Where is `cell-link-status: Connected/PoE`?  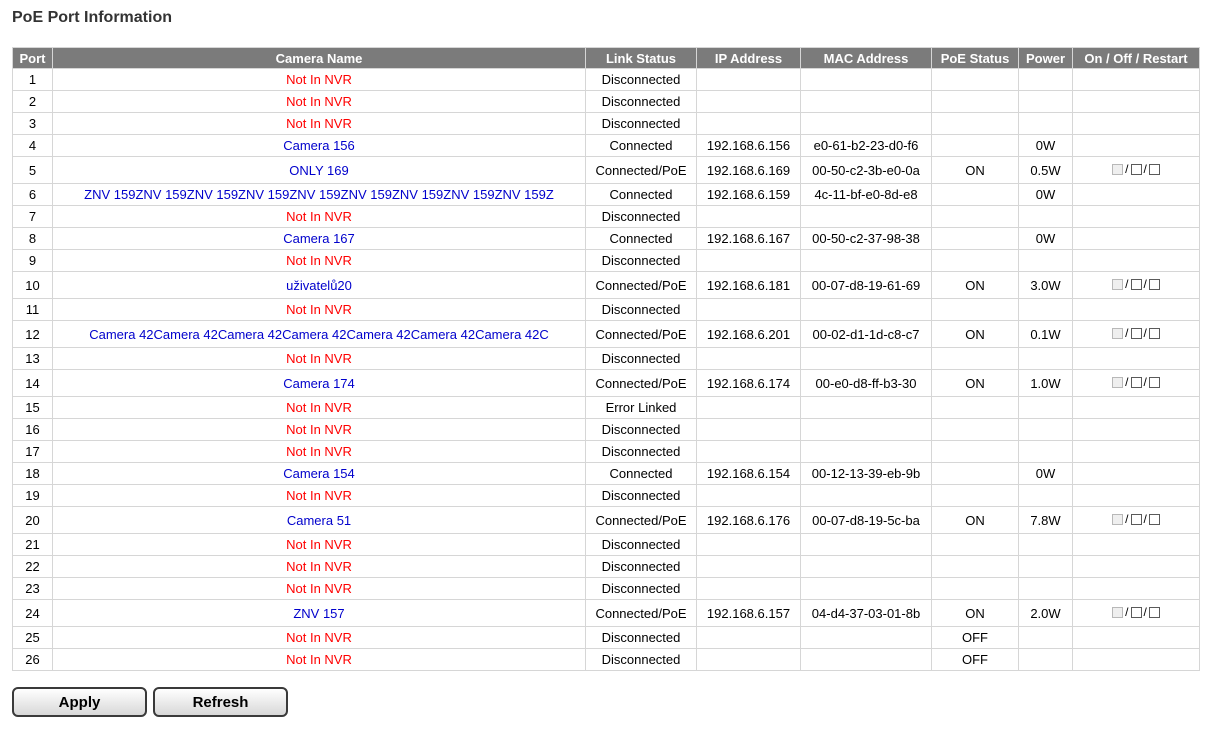
cell-link-status: Connected/PoE is located at coordinates (641, 285).